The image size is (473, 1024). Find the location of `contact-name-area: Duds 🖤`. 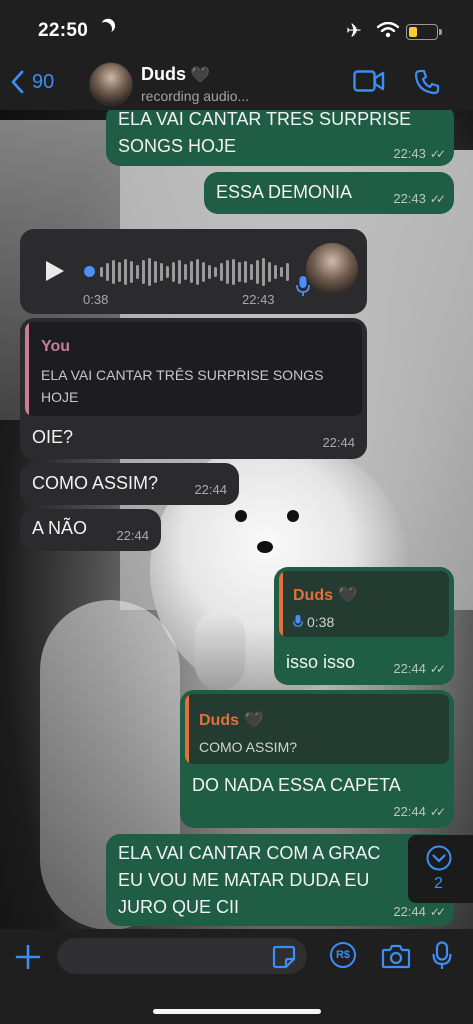

contact-name-area: Duds 🖤 is located at coordinates (175, 74).